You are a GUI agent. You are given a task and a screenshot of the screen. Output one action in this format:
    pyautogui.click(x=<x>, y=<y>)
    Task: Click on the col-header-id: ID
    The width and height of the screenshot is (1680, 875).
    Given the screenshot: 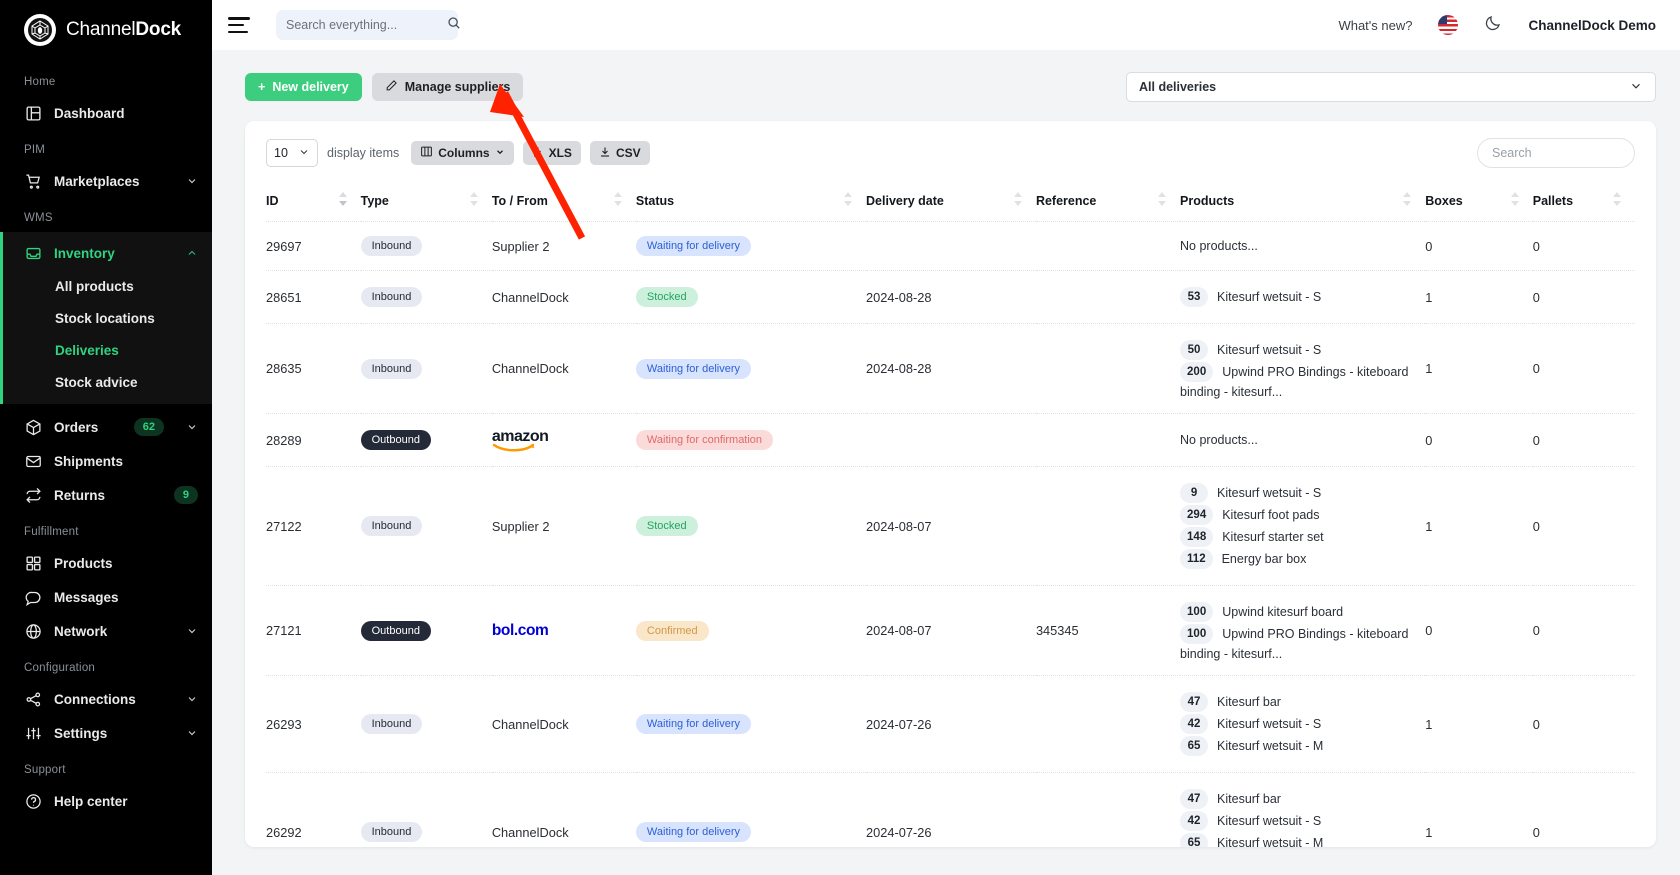 What is the action you would take?
    pyautogui.click(x=313, y=202)
    